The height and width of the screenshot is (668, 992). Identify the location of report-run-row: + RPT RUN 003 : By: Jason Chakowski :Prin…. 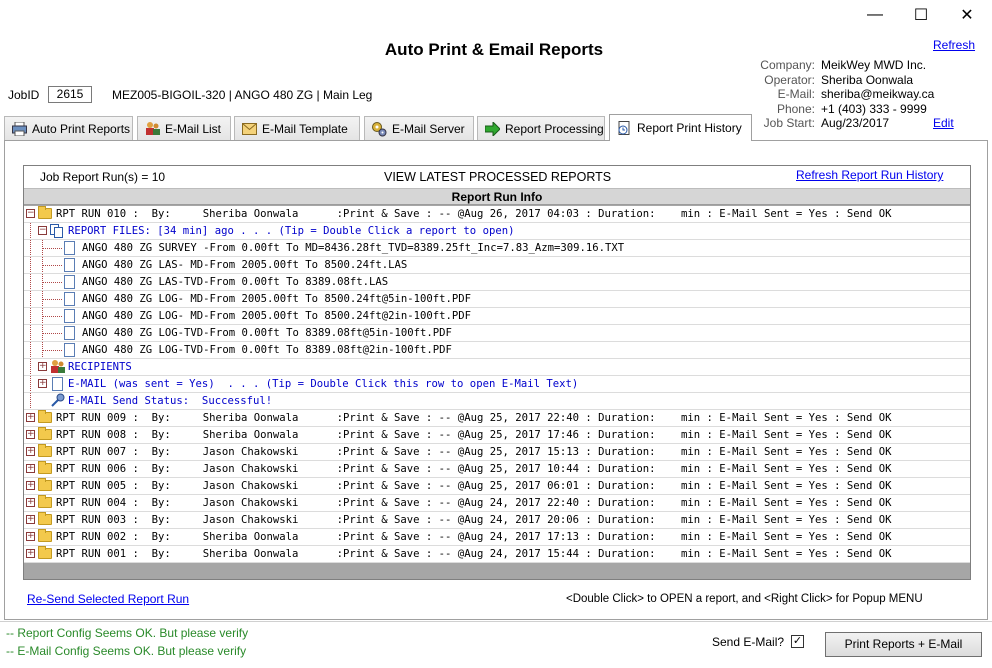
(497, 520).